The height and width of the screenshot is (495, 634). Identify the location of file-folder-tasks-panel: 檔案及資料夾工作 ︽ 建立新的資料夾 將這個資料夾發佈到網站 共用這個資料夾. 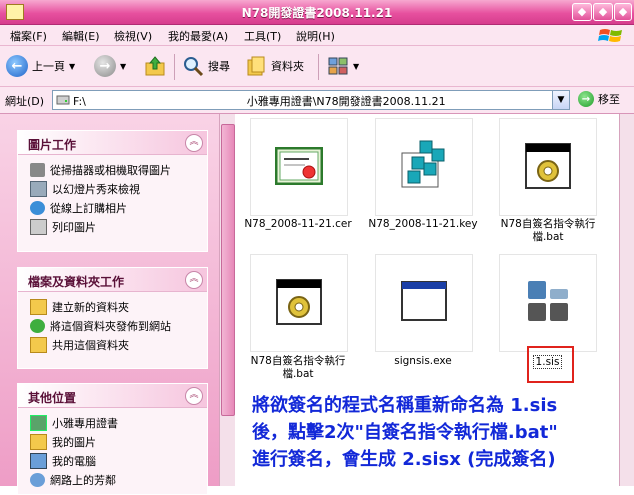
(112, 318).